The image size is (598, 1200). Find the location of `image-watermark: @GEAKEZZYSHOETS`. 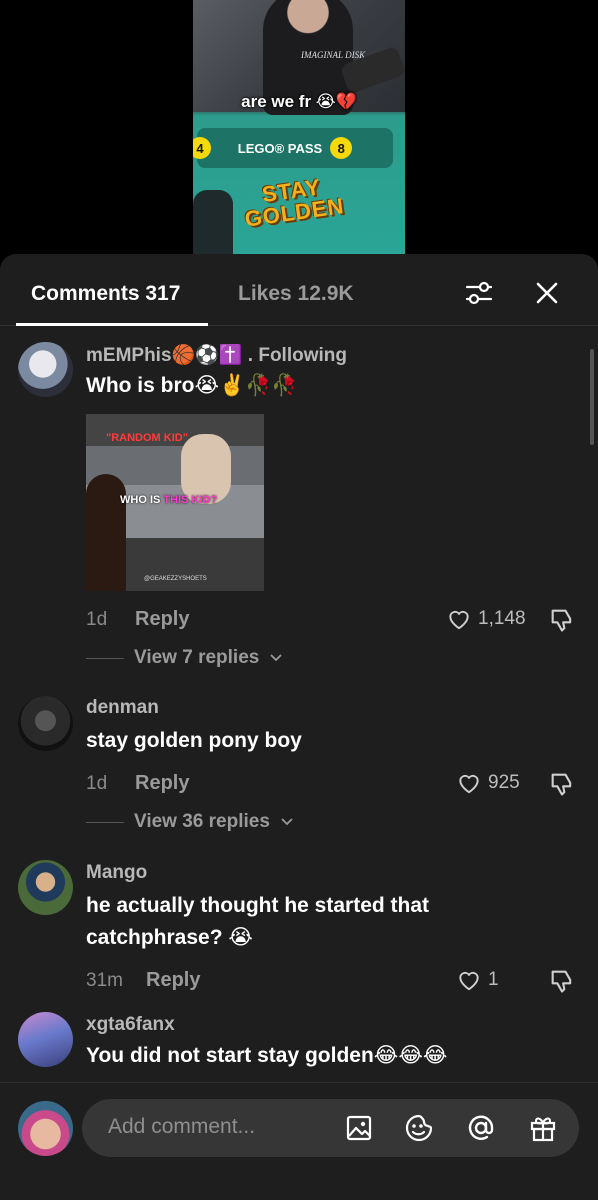

image-watermark: @GEAKEZZYSHOETS is located at coordinates (175, 579).